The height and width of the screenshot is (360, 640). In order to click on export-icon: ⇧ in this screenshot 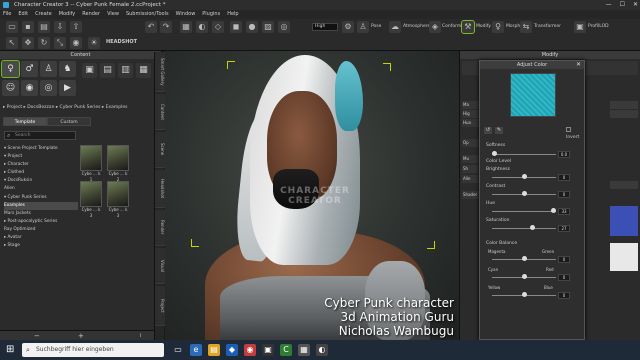, I will do `click(76, 27)`.